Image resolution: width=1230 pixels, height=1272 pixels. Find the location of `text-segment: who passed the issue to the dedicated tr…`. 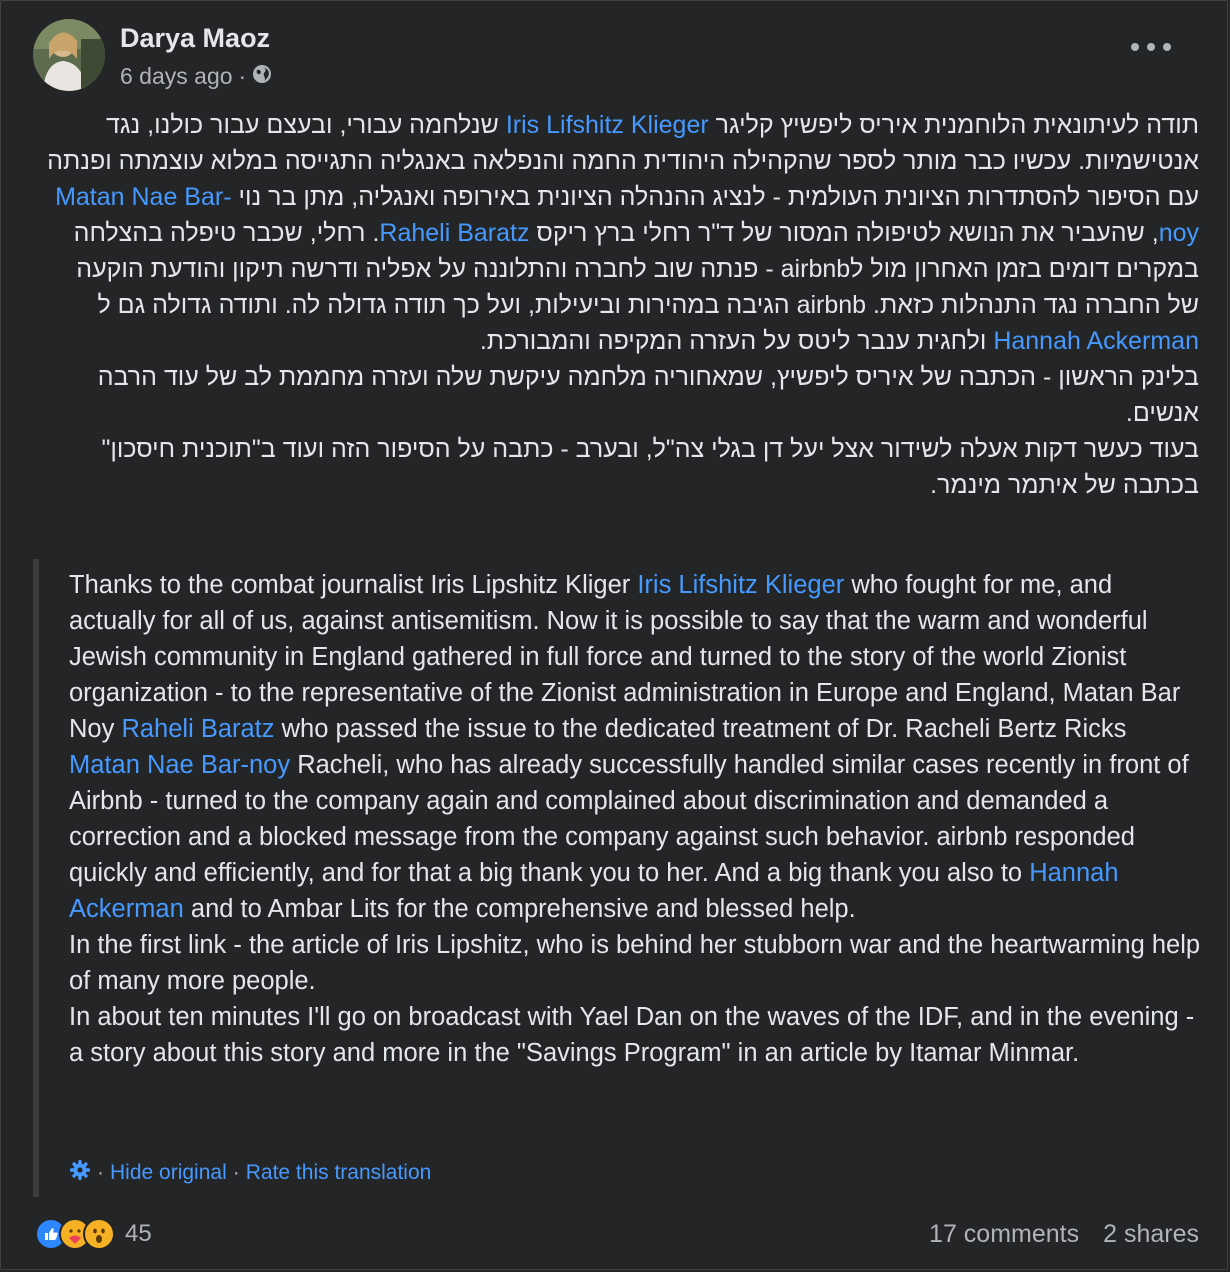

text-segment: who passed the issue to the dedicated tr… is located at coordinates (700, 729).